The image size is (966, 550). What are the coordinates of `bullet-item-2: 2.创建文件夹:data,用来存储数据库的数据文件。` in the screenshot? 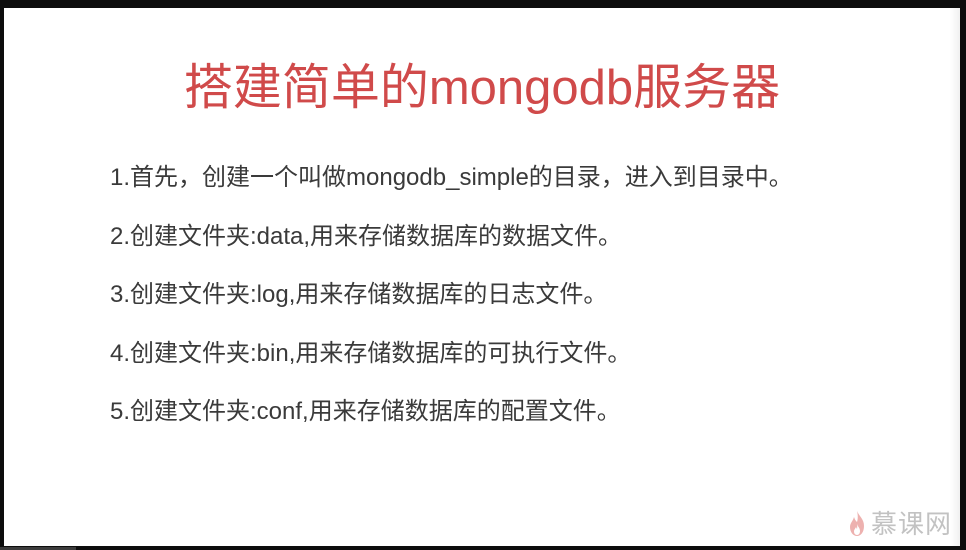 It's located at (366, 236).